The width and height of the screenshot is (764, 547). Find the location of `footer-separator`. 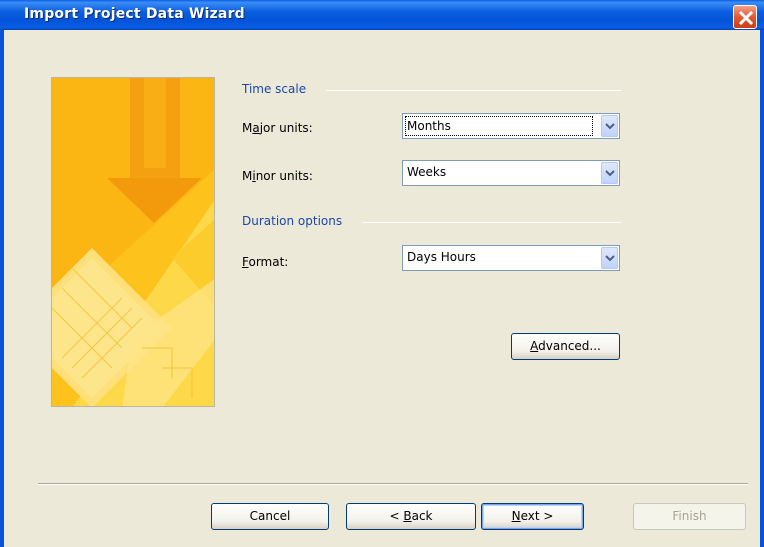

footer-separator is located at coordinates (393, 484).